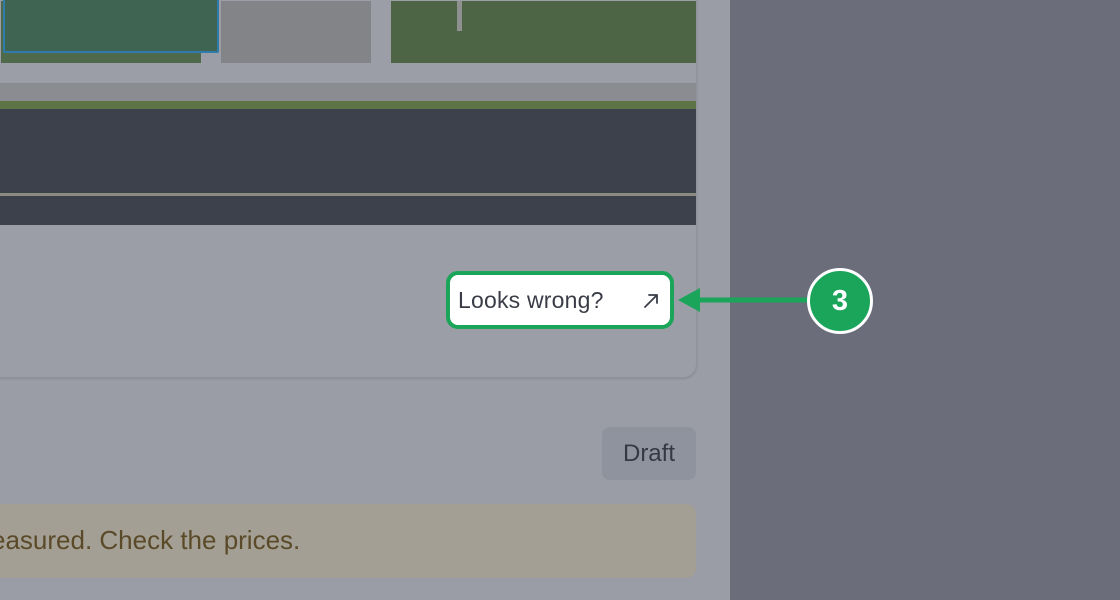  I want to click on callout-arrow-icon, so click(745, 300).